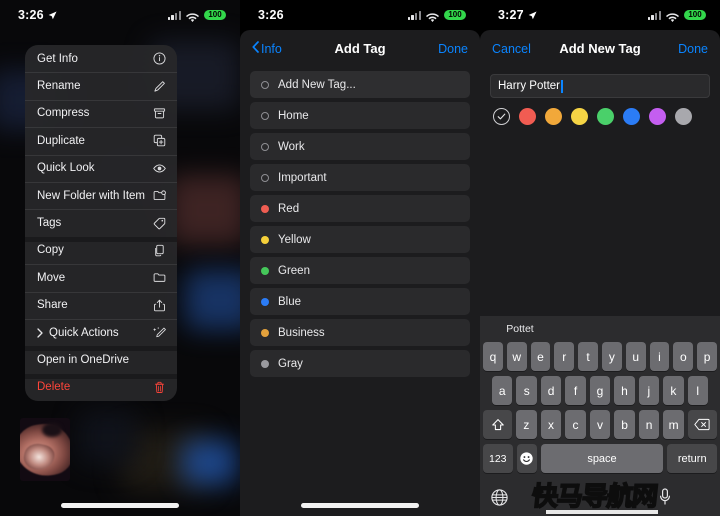 Image resolution: width=720 pixels, height=516 pixels. Describe the element at coordinates (83, 359) in the screenshot. I see `menu-item-label: Open in OneDrive` at that location.